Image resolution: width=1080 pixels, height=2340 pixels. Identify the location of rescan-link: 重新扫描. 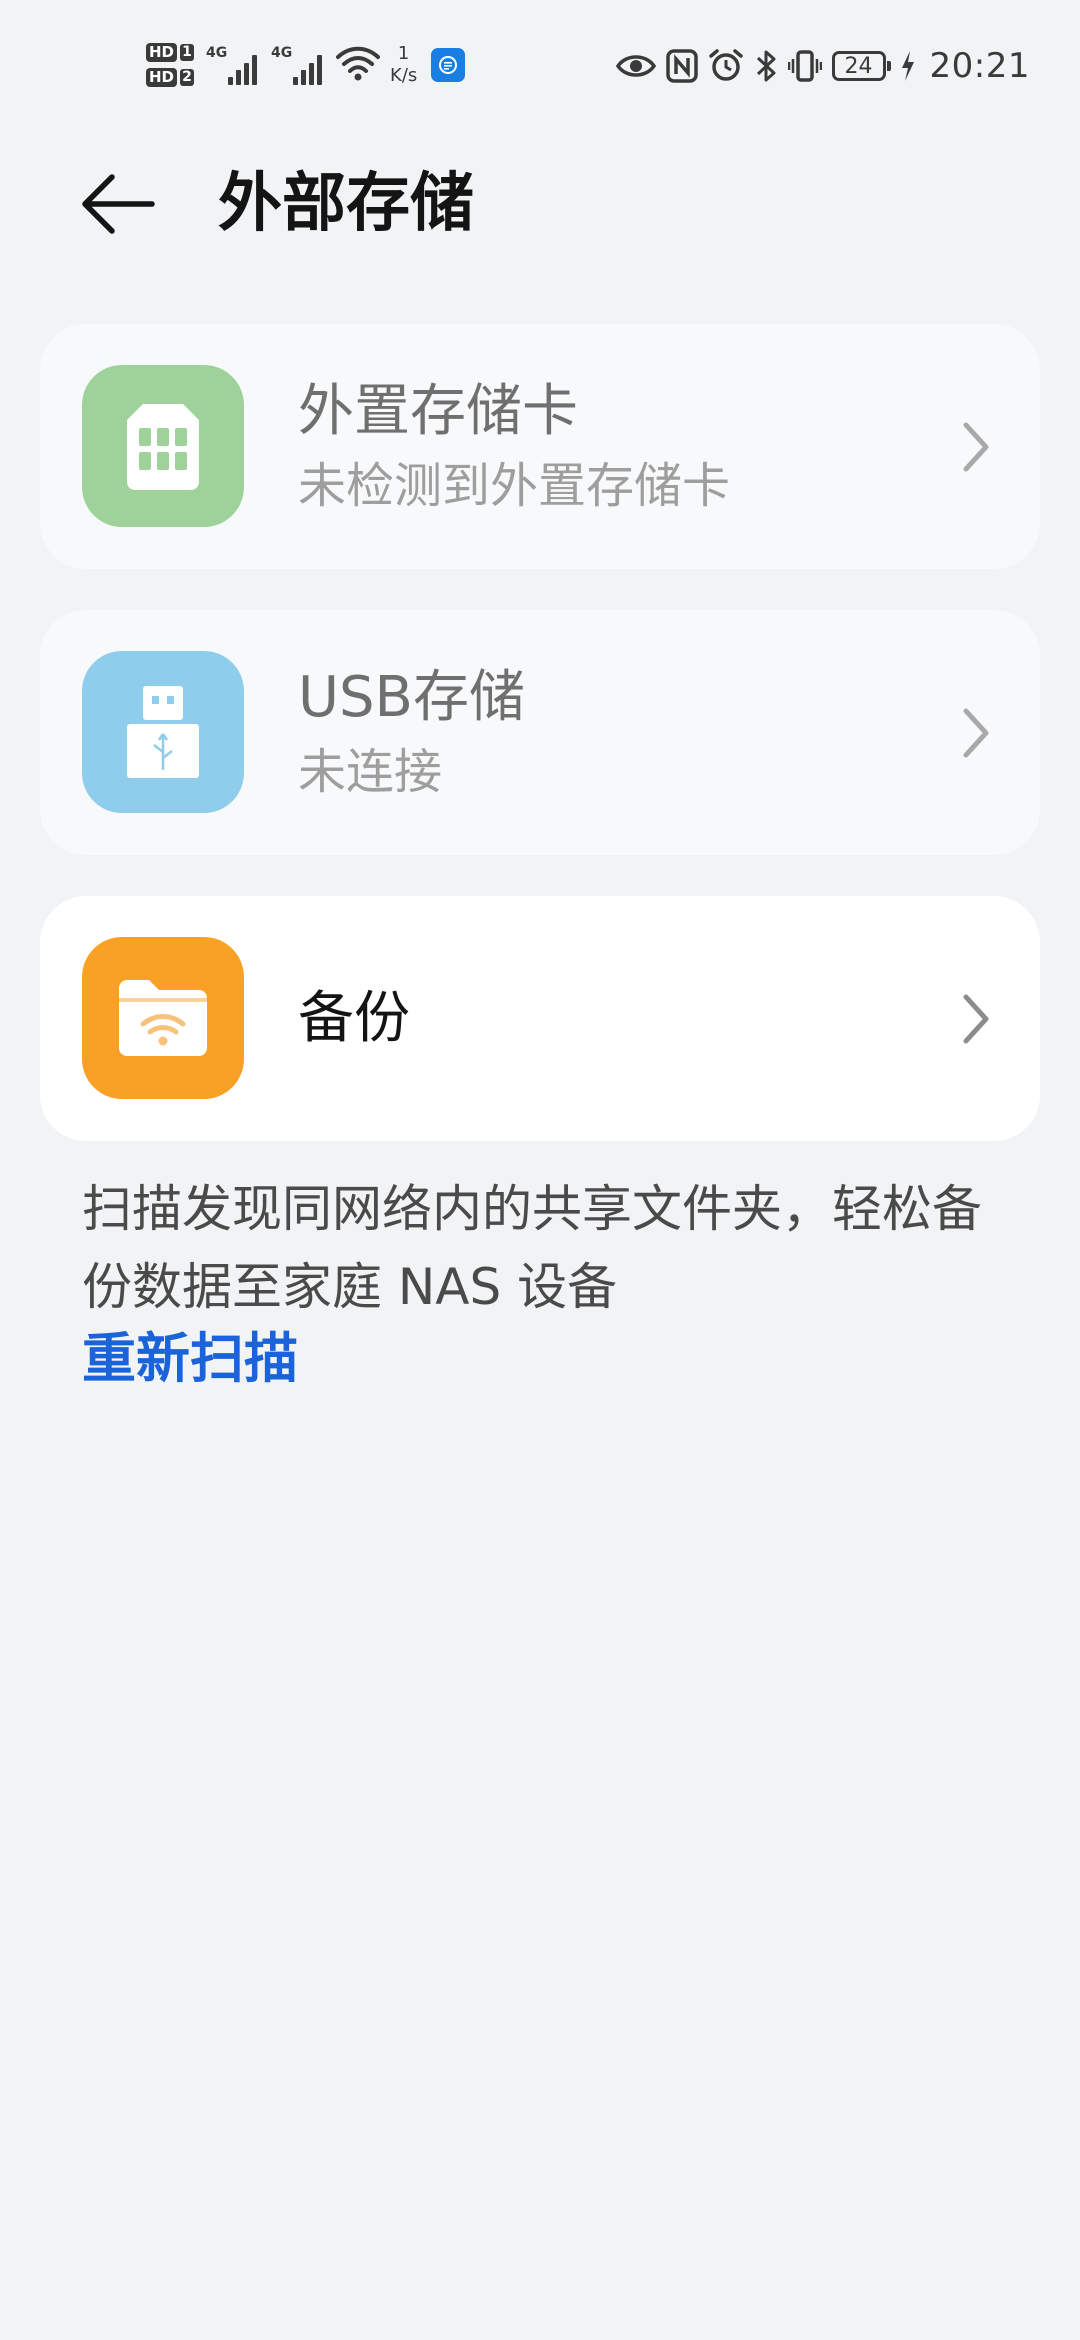
(190, 1359).